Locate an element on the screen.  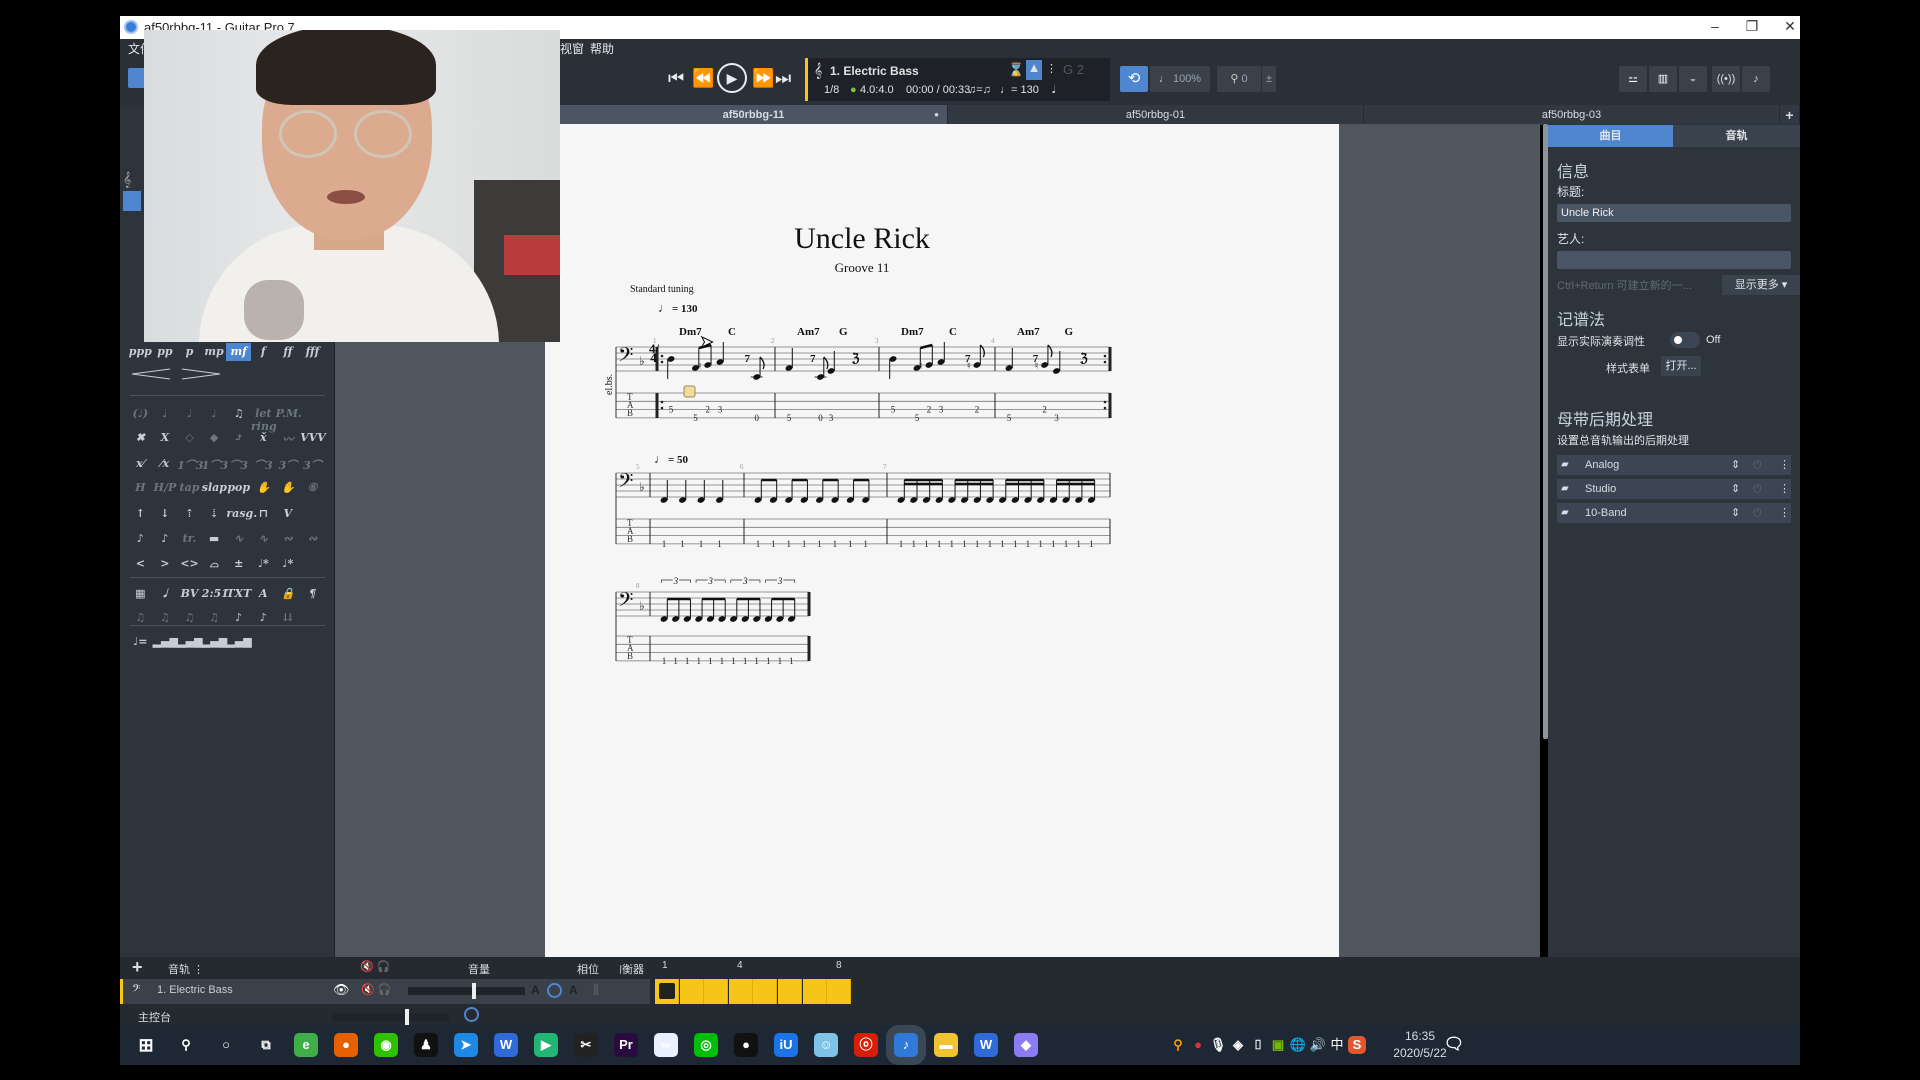
dynamic-mp: mp is located at coordinates (214, 352).